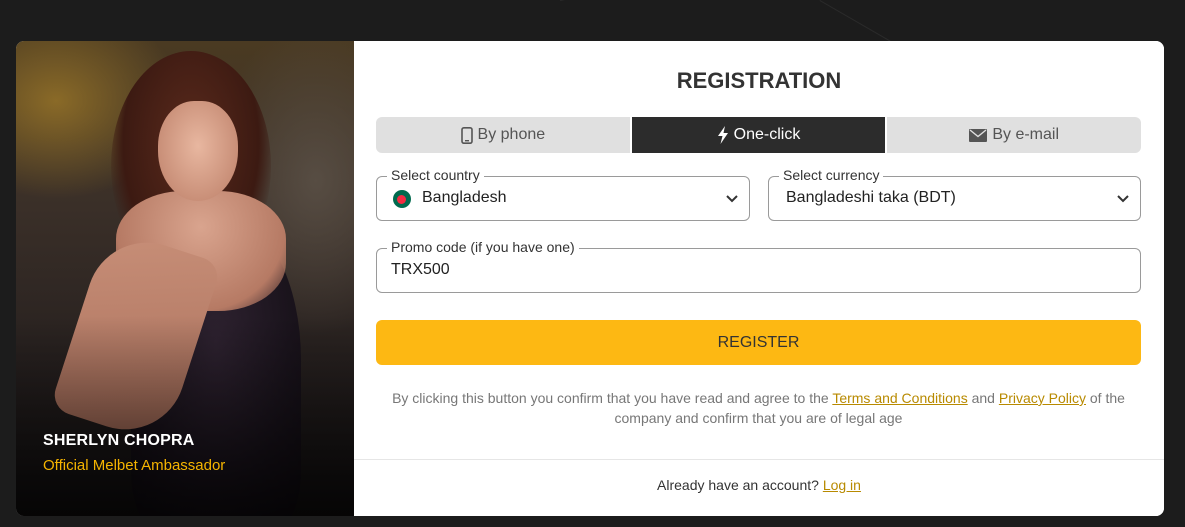  What do you see at coordinates (759, 80) in the screenshot?
I see `form-title: REGISTRATION` at bounding box center [759, 80].